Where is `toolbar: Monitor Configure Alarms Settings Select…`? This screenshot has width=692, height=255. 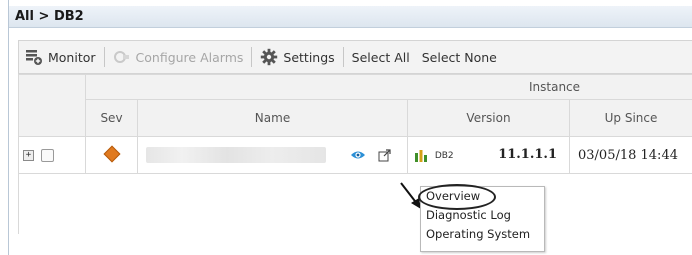 toolbar: Monitor Configure Alarms Settings Select… is located at coordinates (355, 57).